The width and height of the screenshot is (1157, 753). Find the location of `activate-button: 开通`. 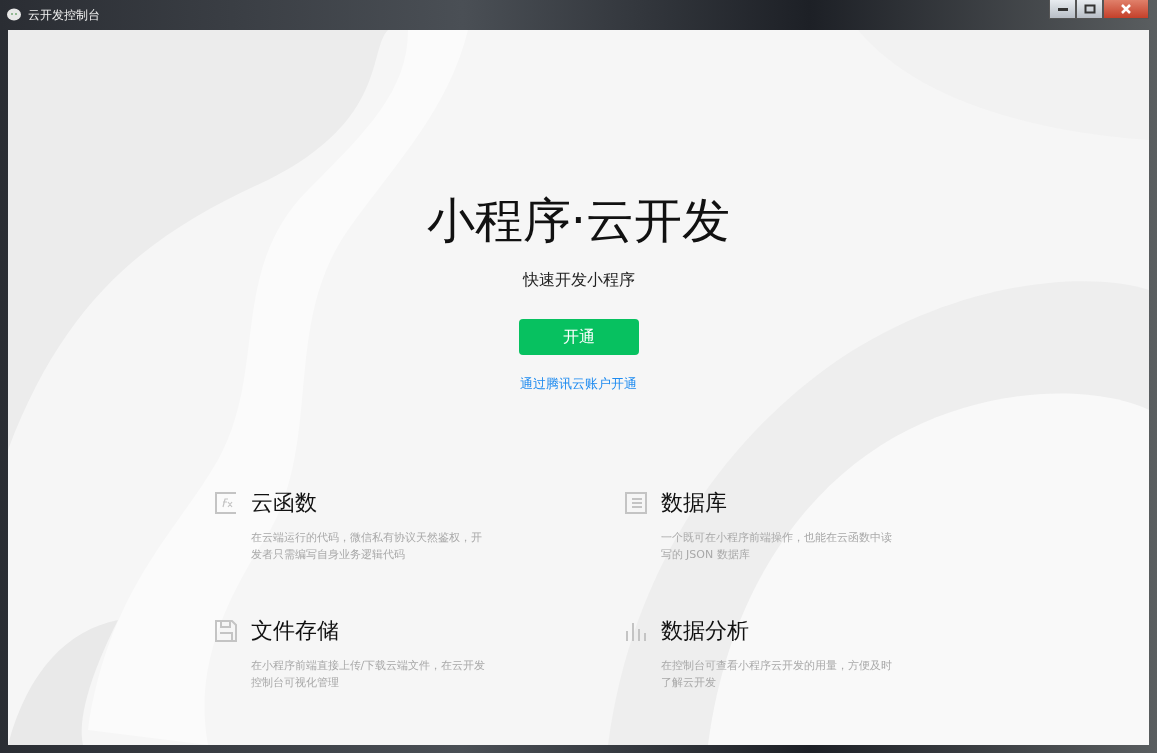

activate-button: 开通 is located at coordinates (578, 337).